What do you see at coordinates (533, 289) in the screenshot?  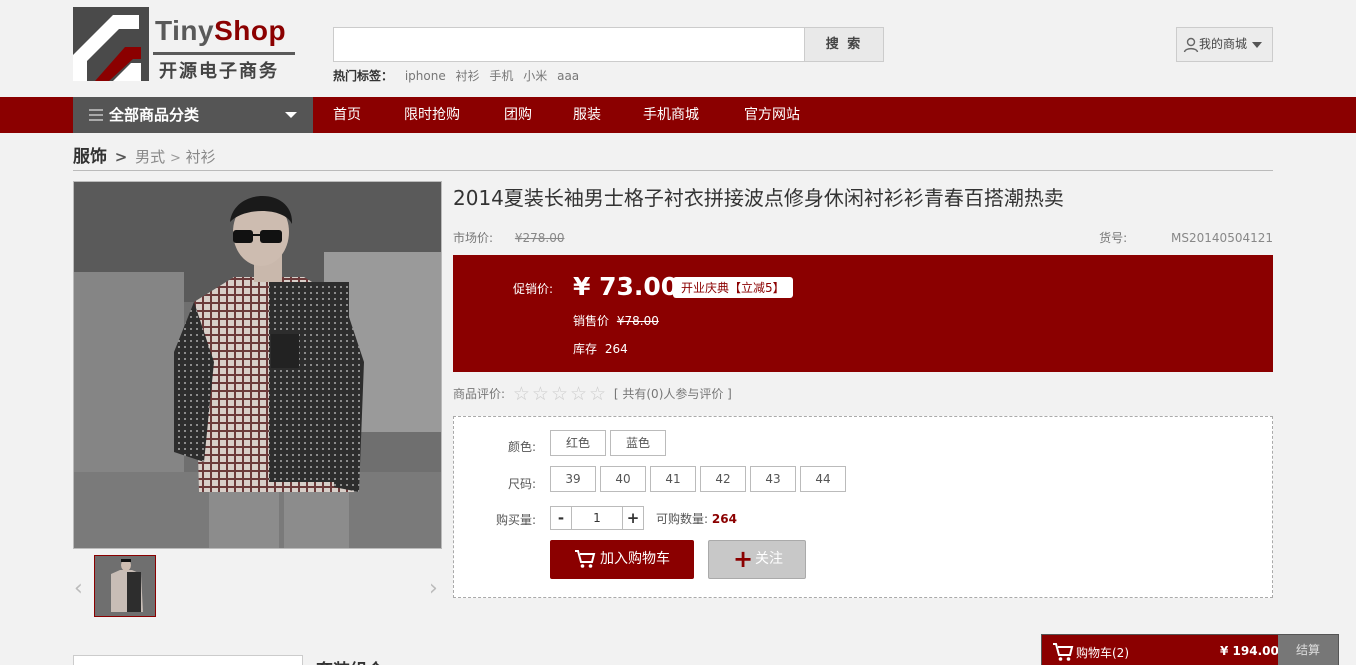 I see `promo-price-label: 促销价:` at bounding box center [533, 289].